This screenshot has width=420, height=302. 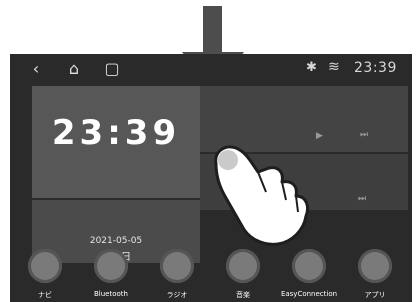 What do you see at coordinates (375, 266) in the screenshot?
I see `apps-icon` at bounding box center [375, 266].